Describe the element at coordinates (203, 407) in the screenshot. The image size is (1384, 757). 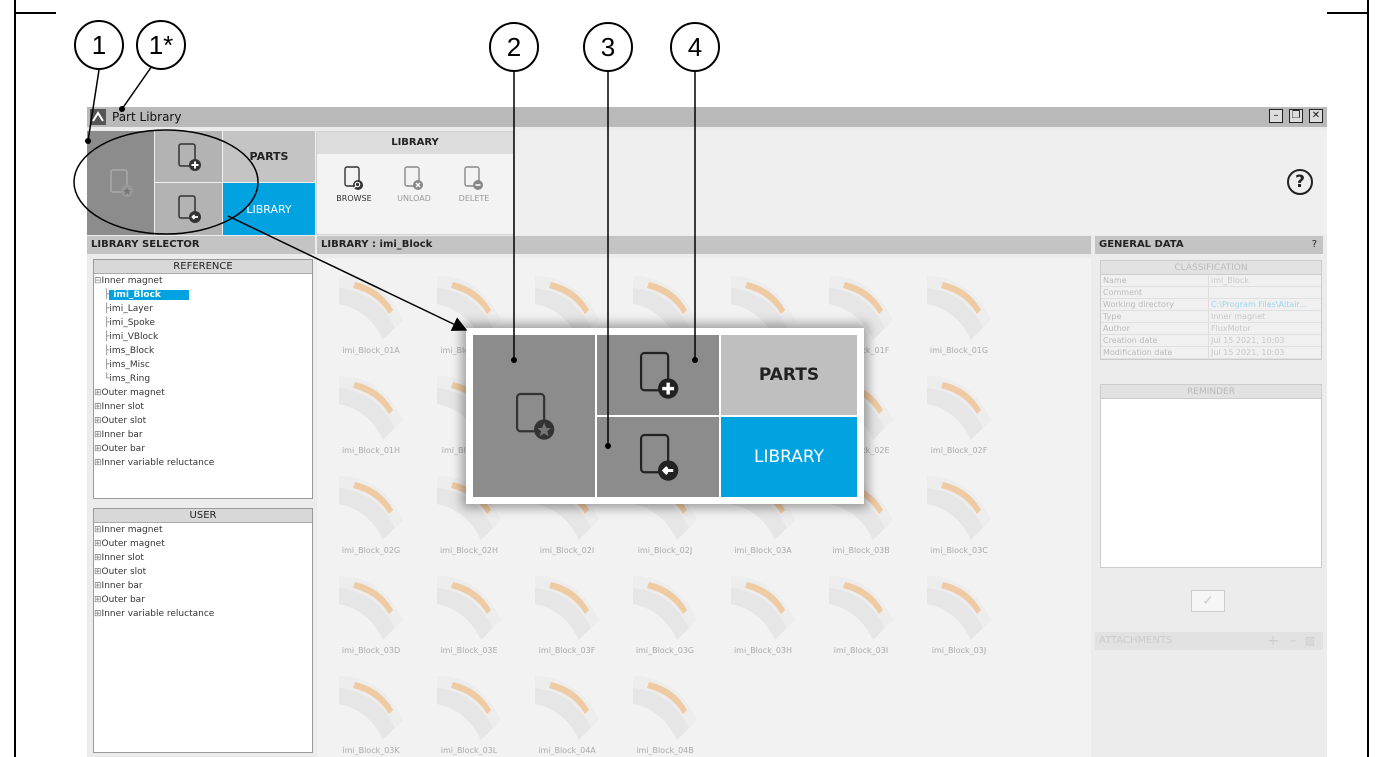
I see `reference-tree-item: ⊞Inner slot` at that location.